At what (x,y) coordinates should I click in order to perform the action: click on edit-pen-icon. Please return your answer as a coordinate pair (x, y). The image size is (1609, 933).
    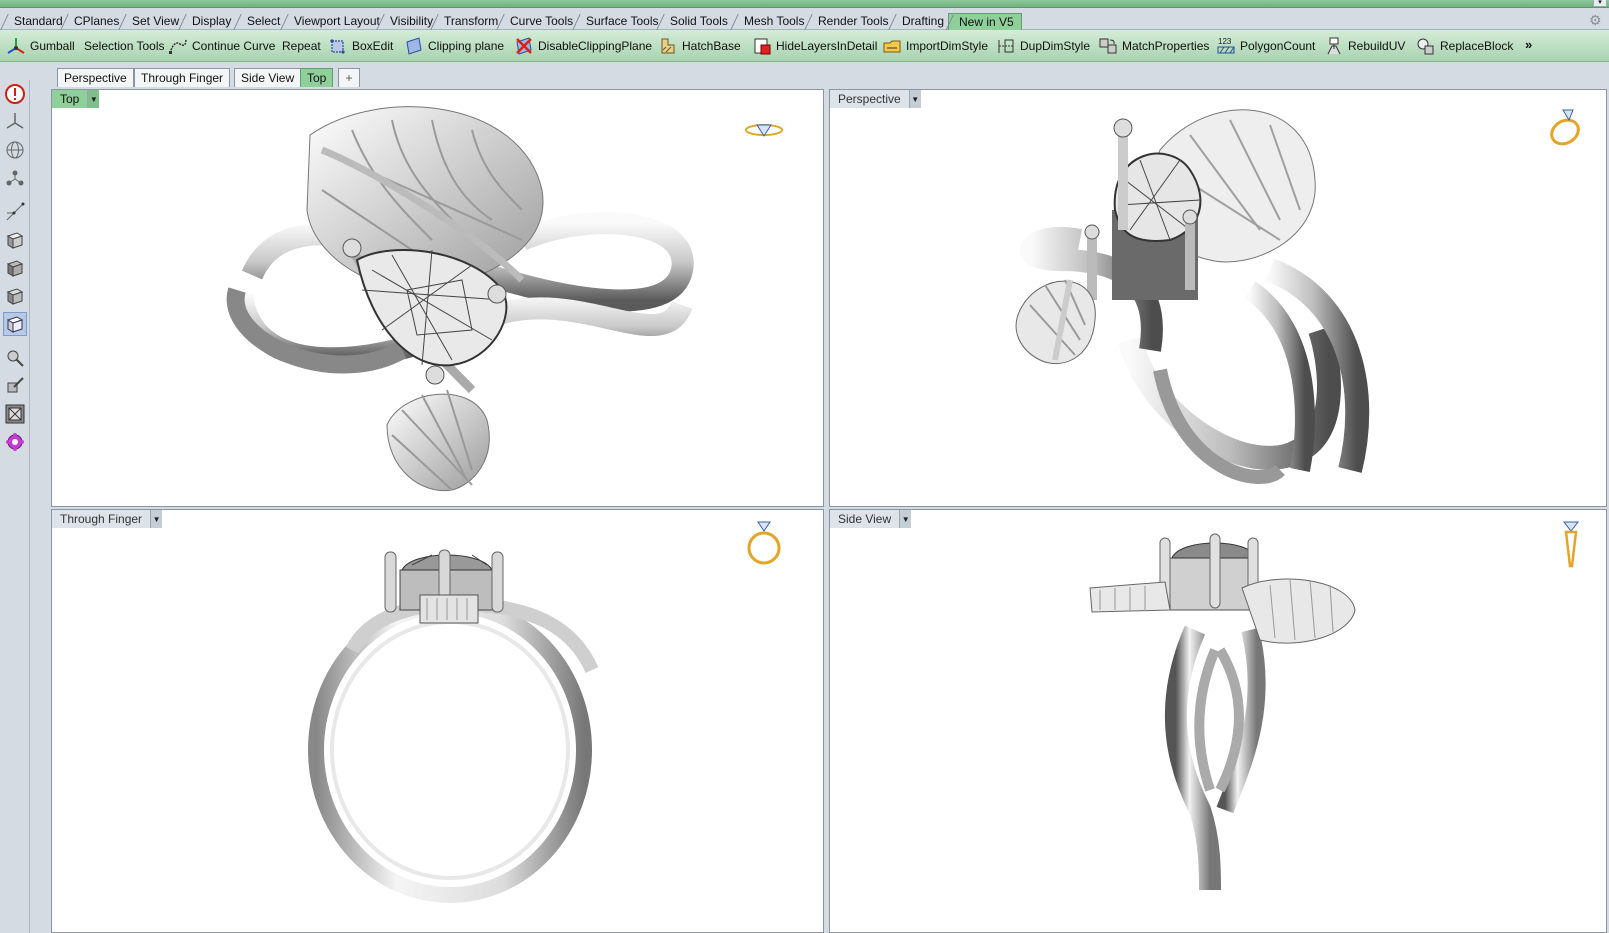
    Looking at the image, I should click on (15, 358).